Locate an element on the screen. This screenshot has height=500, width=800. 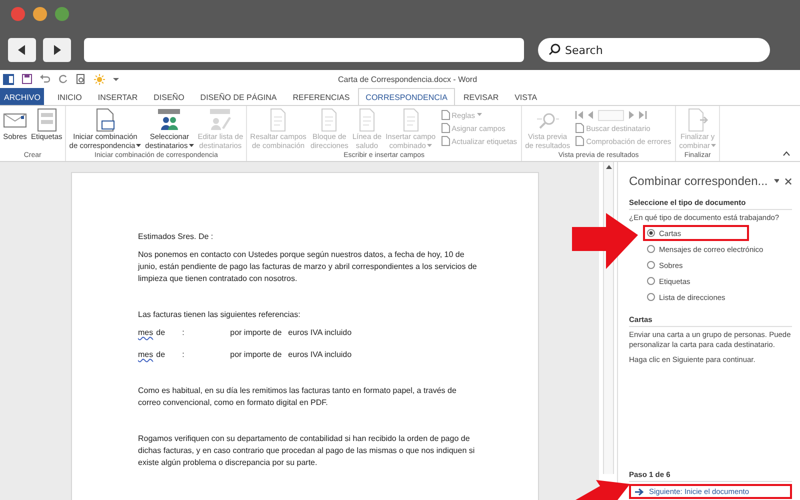
customize-caret-icon is located at coordinates (116, 79).